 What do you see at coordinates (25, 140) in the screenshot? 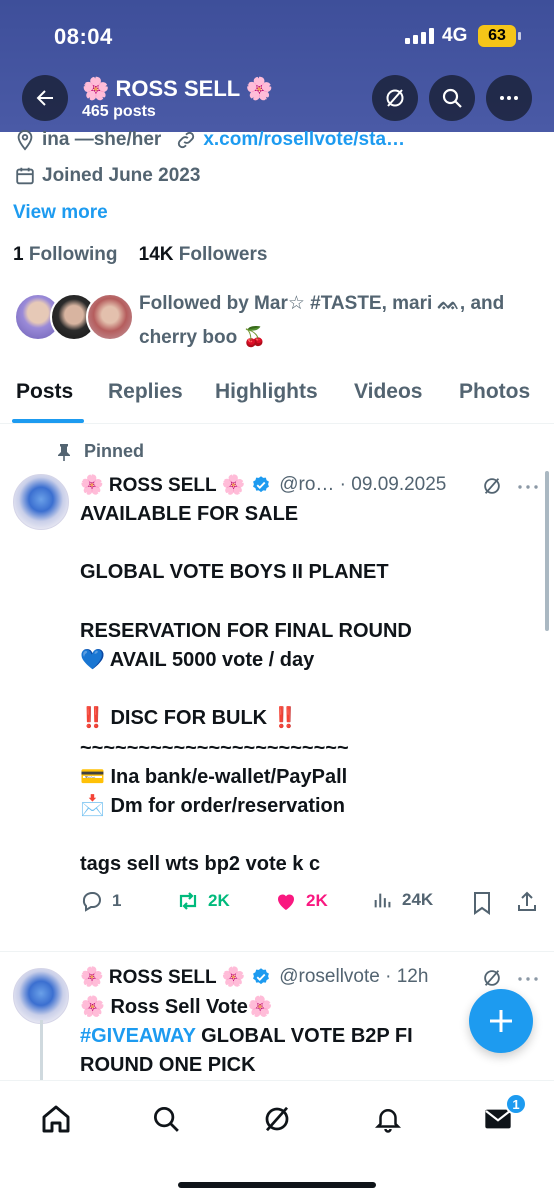
I see `location-pin-icon` at bounding box center [25, 140].